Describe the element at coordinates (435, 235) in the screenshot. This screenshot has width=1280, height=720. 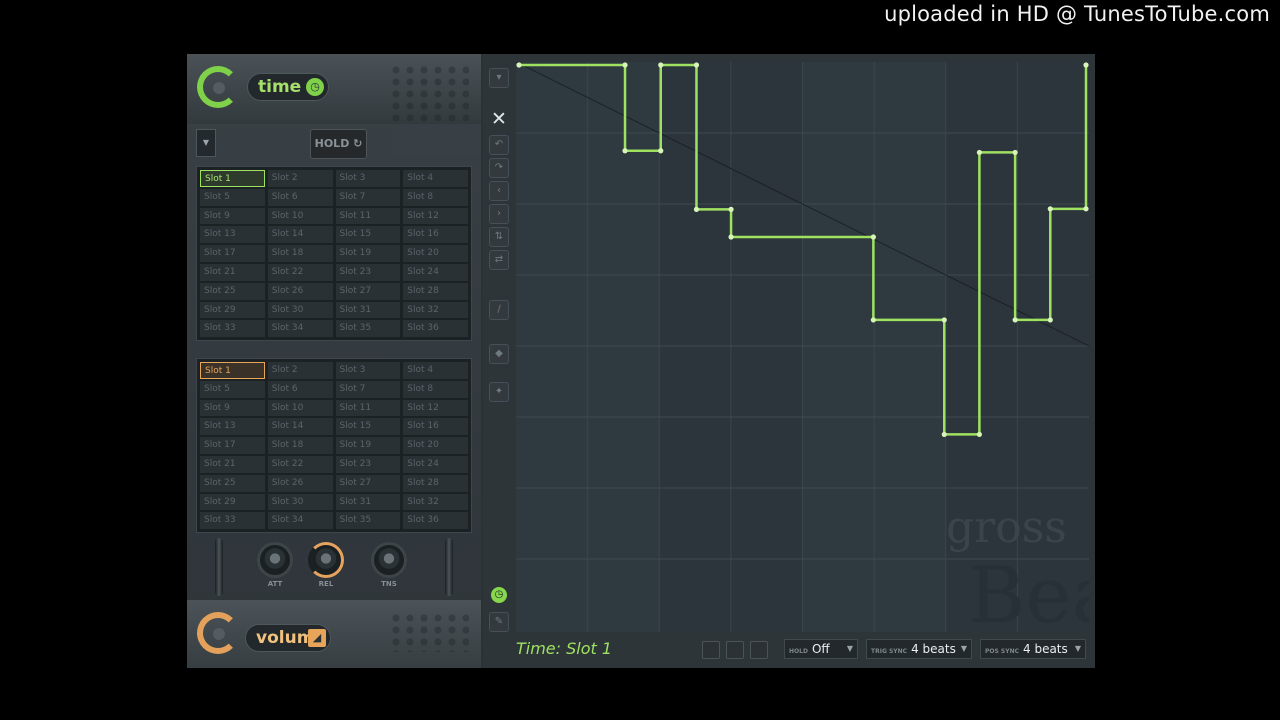
I see `slot-button: Slot 16` at that location.